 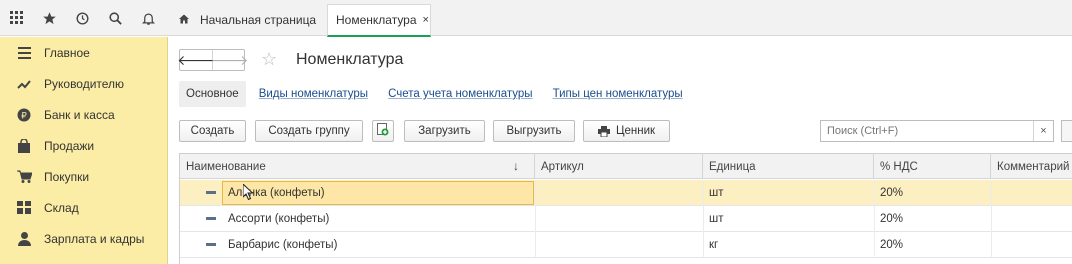 I want to click on sidebar-item-main: Главное, so click(x=84, y=52).